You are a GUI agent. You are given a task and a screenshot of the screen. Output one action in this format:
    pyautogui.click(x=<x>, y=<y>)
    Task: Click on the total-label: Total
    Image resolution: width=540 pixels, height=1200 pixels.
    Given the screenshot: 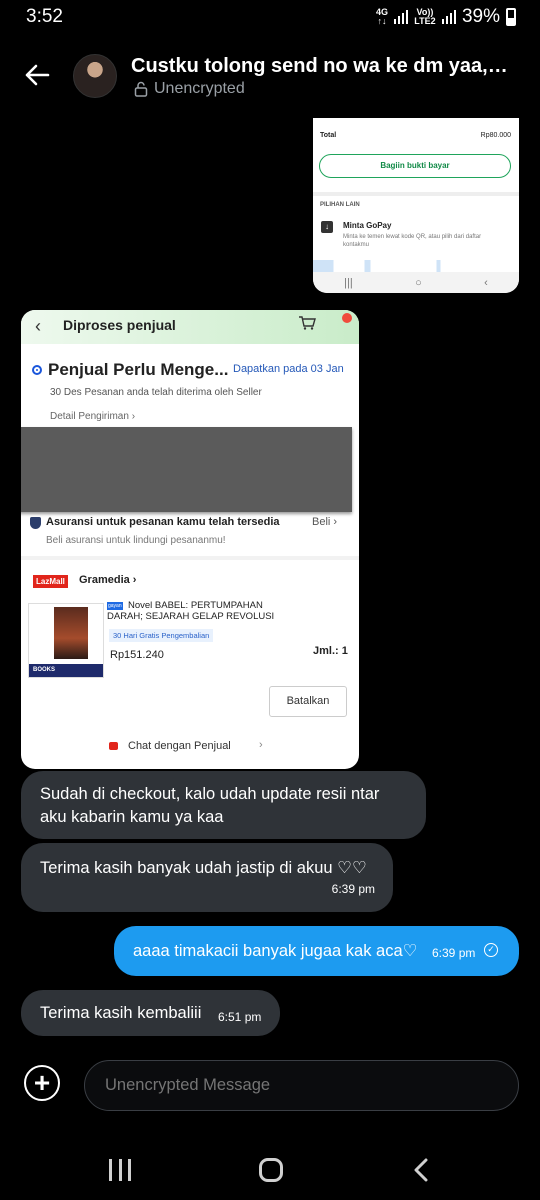 What is the action you would take?
    pyautogui.click(x=328, y=135)
    